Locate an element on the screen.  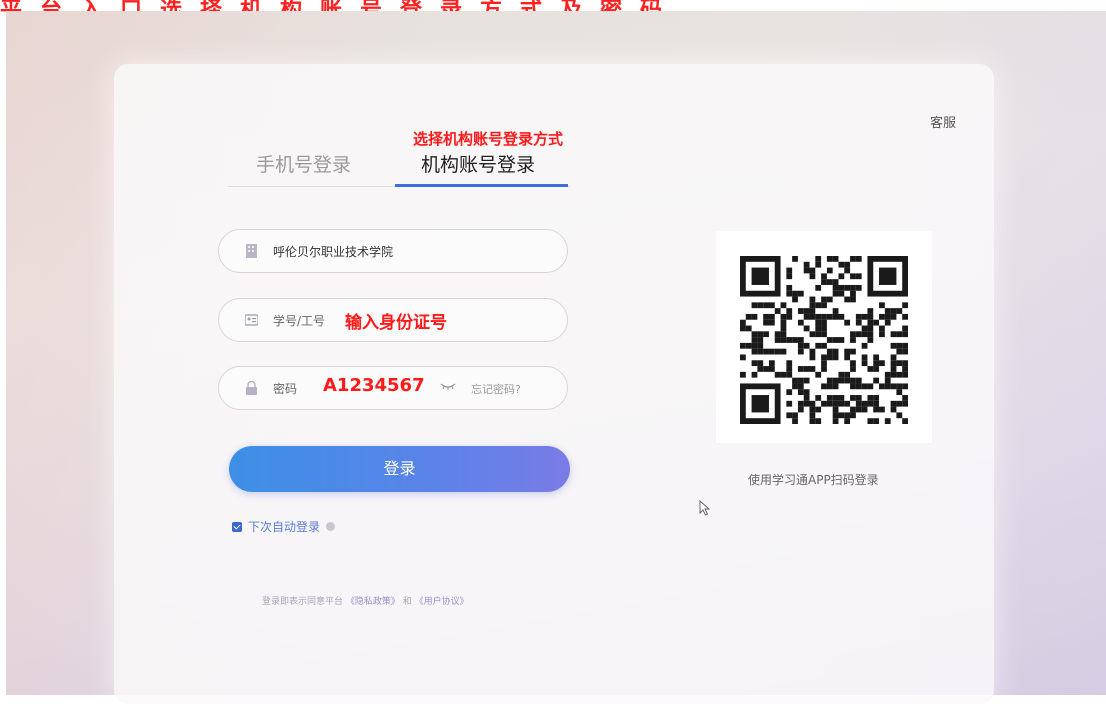
customer-service-link: 客服 is located at coordinates (943, 121).